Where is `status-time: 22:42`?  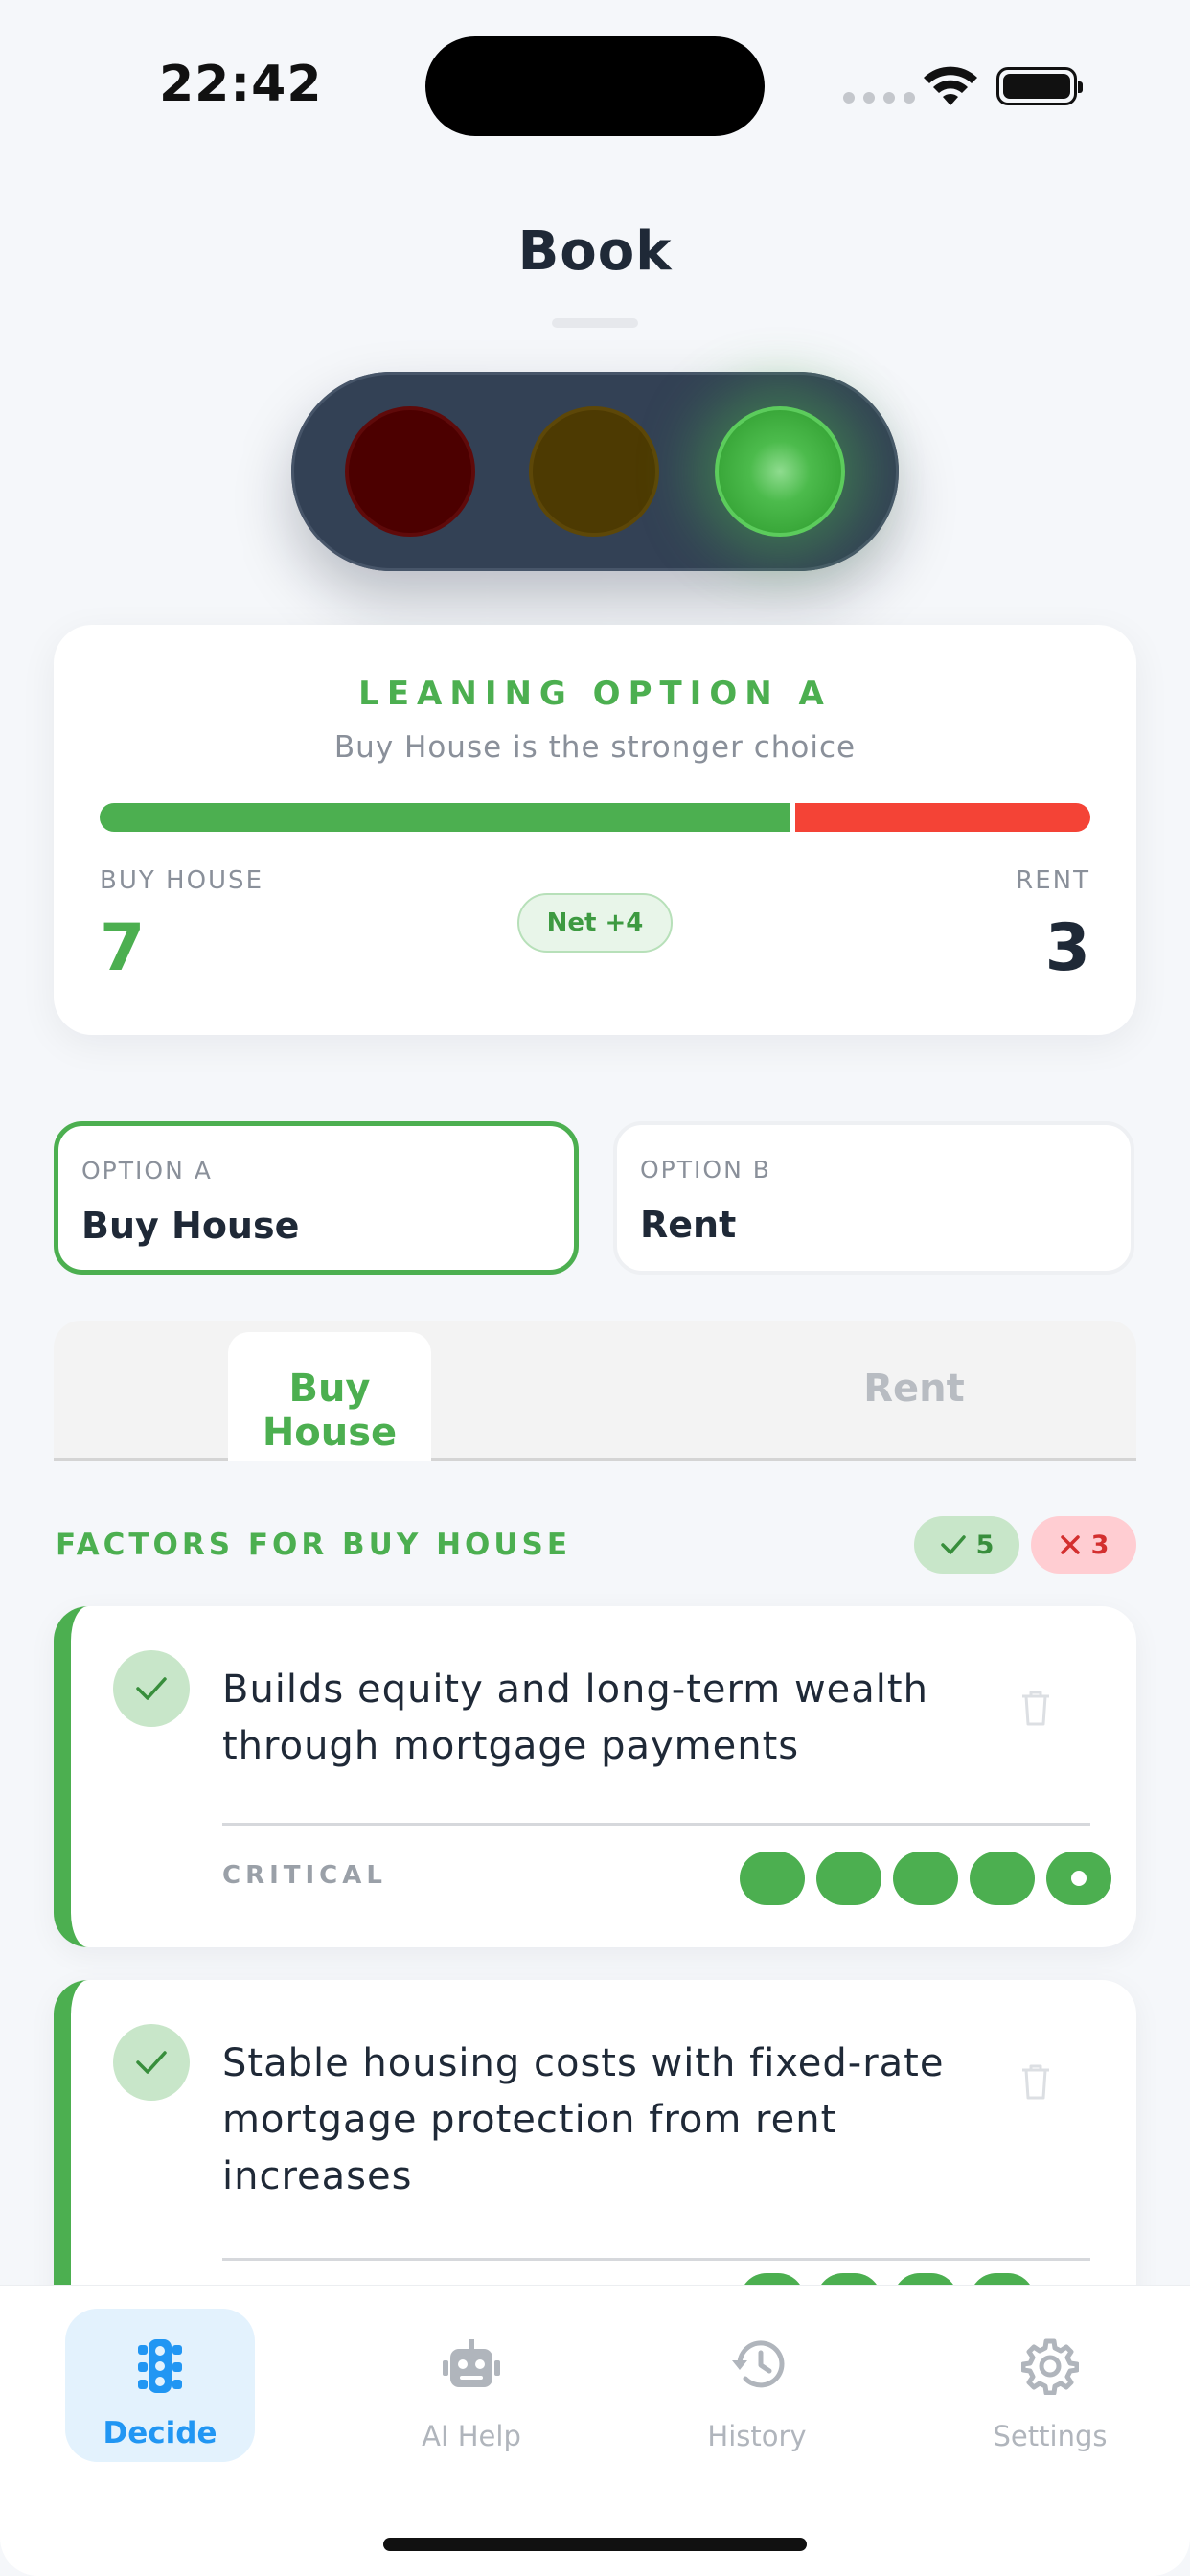 status-time: 22:42 is located at coordinates (241, 85).